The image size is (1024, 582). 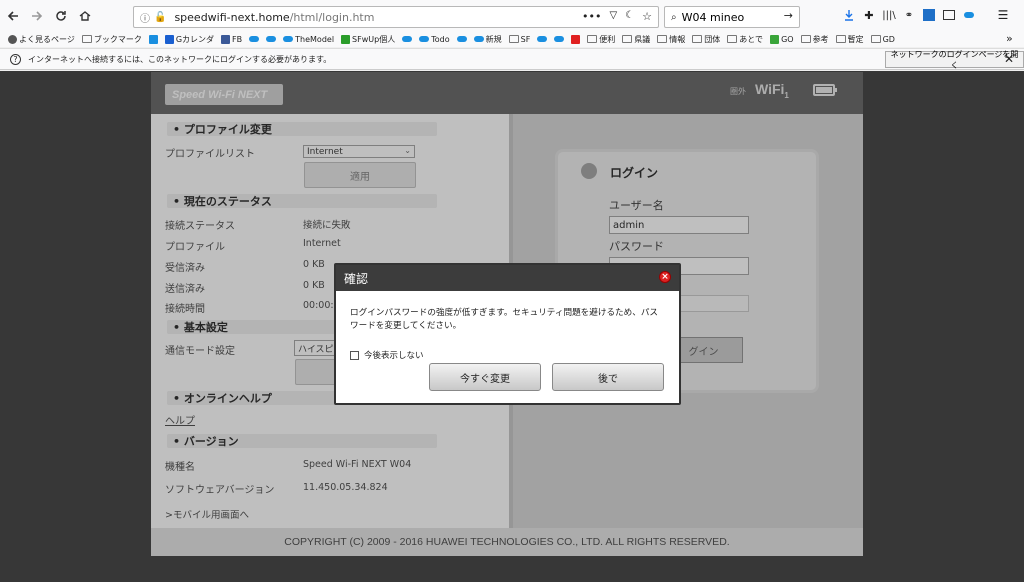 What do you see at coordinates (493, 39) in the screenshot?
I see `bookmark-label: 新規` at bounding box center [493, 39].